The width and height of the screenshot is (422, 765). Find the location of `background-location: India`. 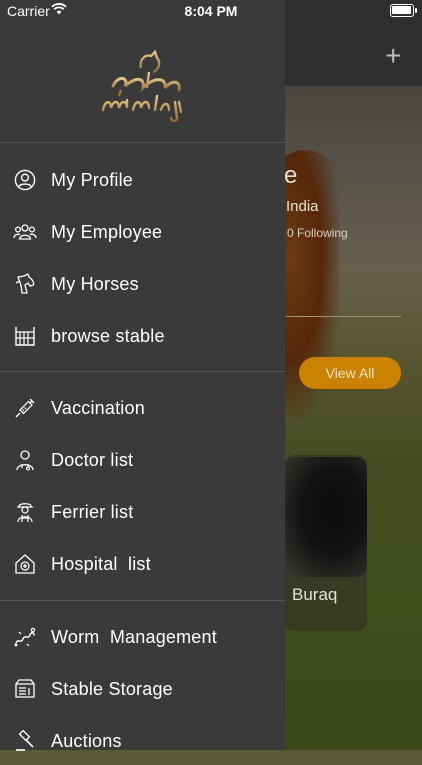

background-location: India is located at coordinates (302, 206).